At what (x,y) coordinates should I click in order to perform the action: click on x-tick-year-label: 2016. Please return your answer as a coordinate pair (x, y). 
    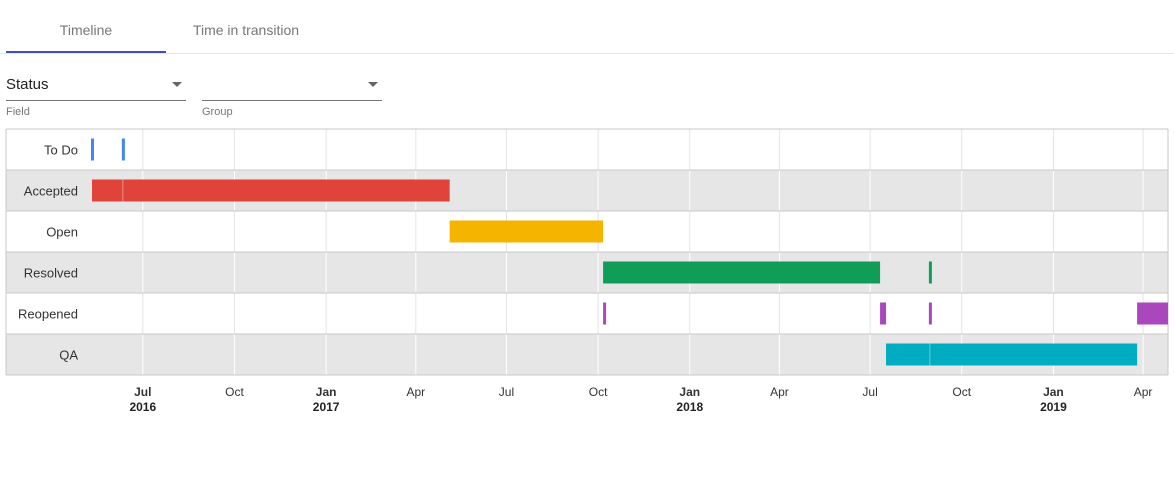
    Looking at the image, I should click on (142, 407).